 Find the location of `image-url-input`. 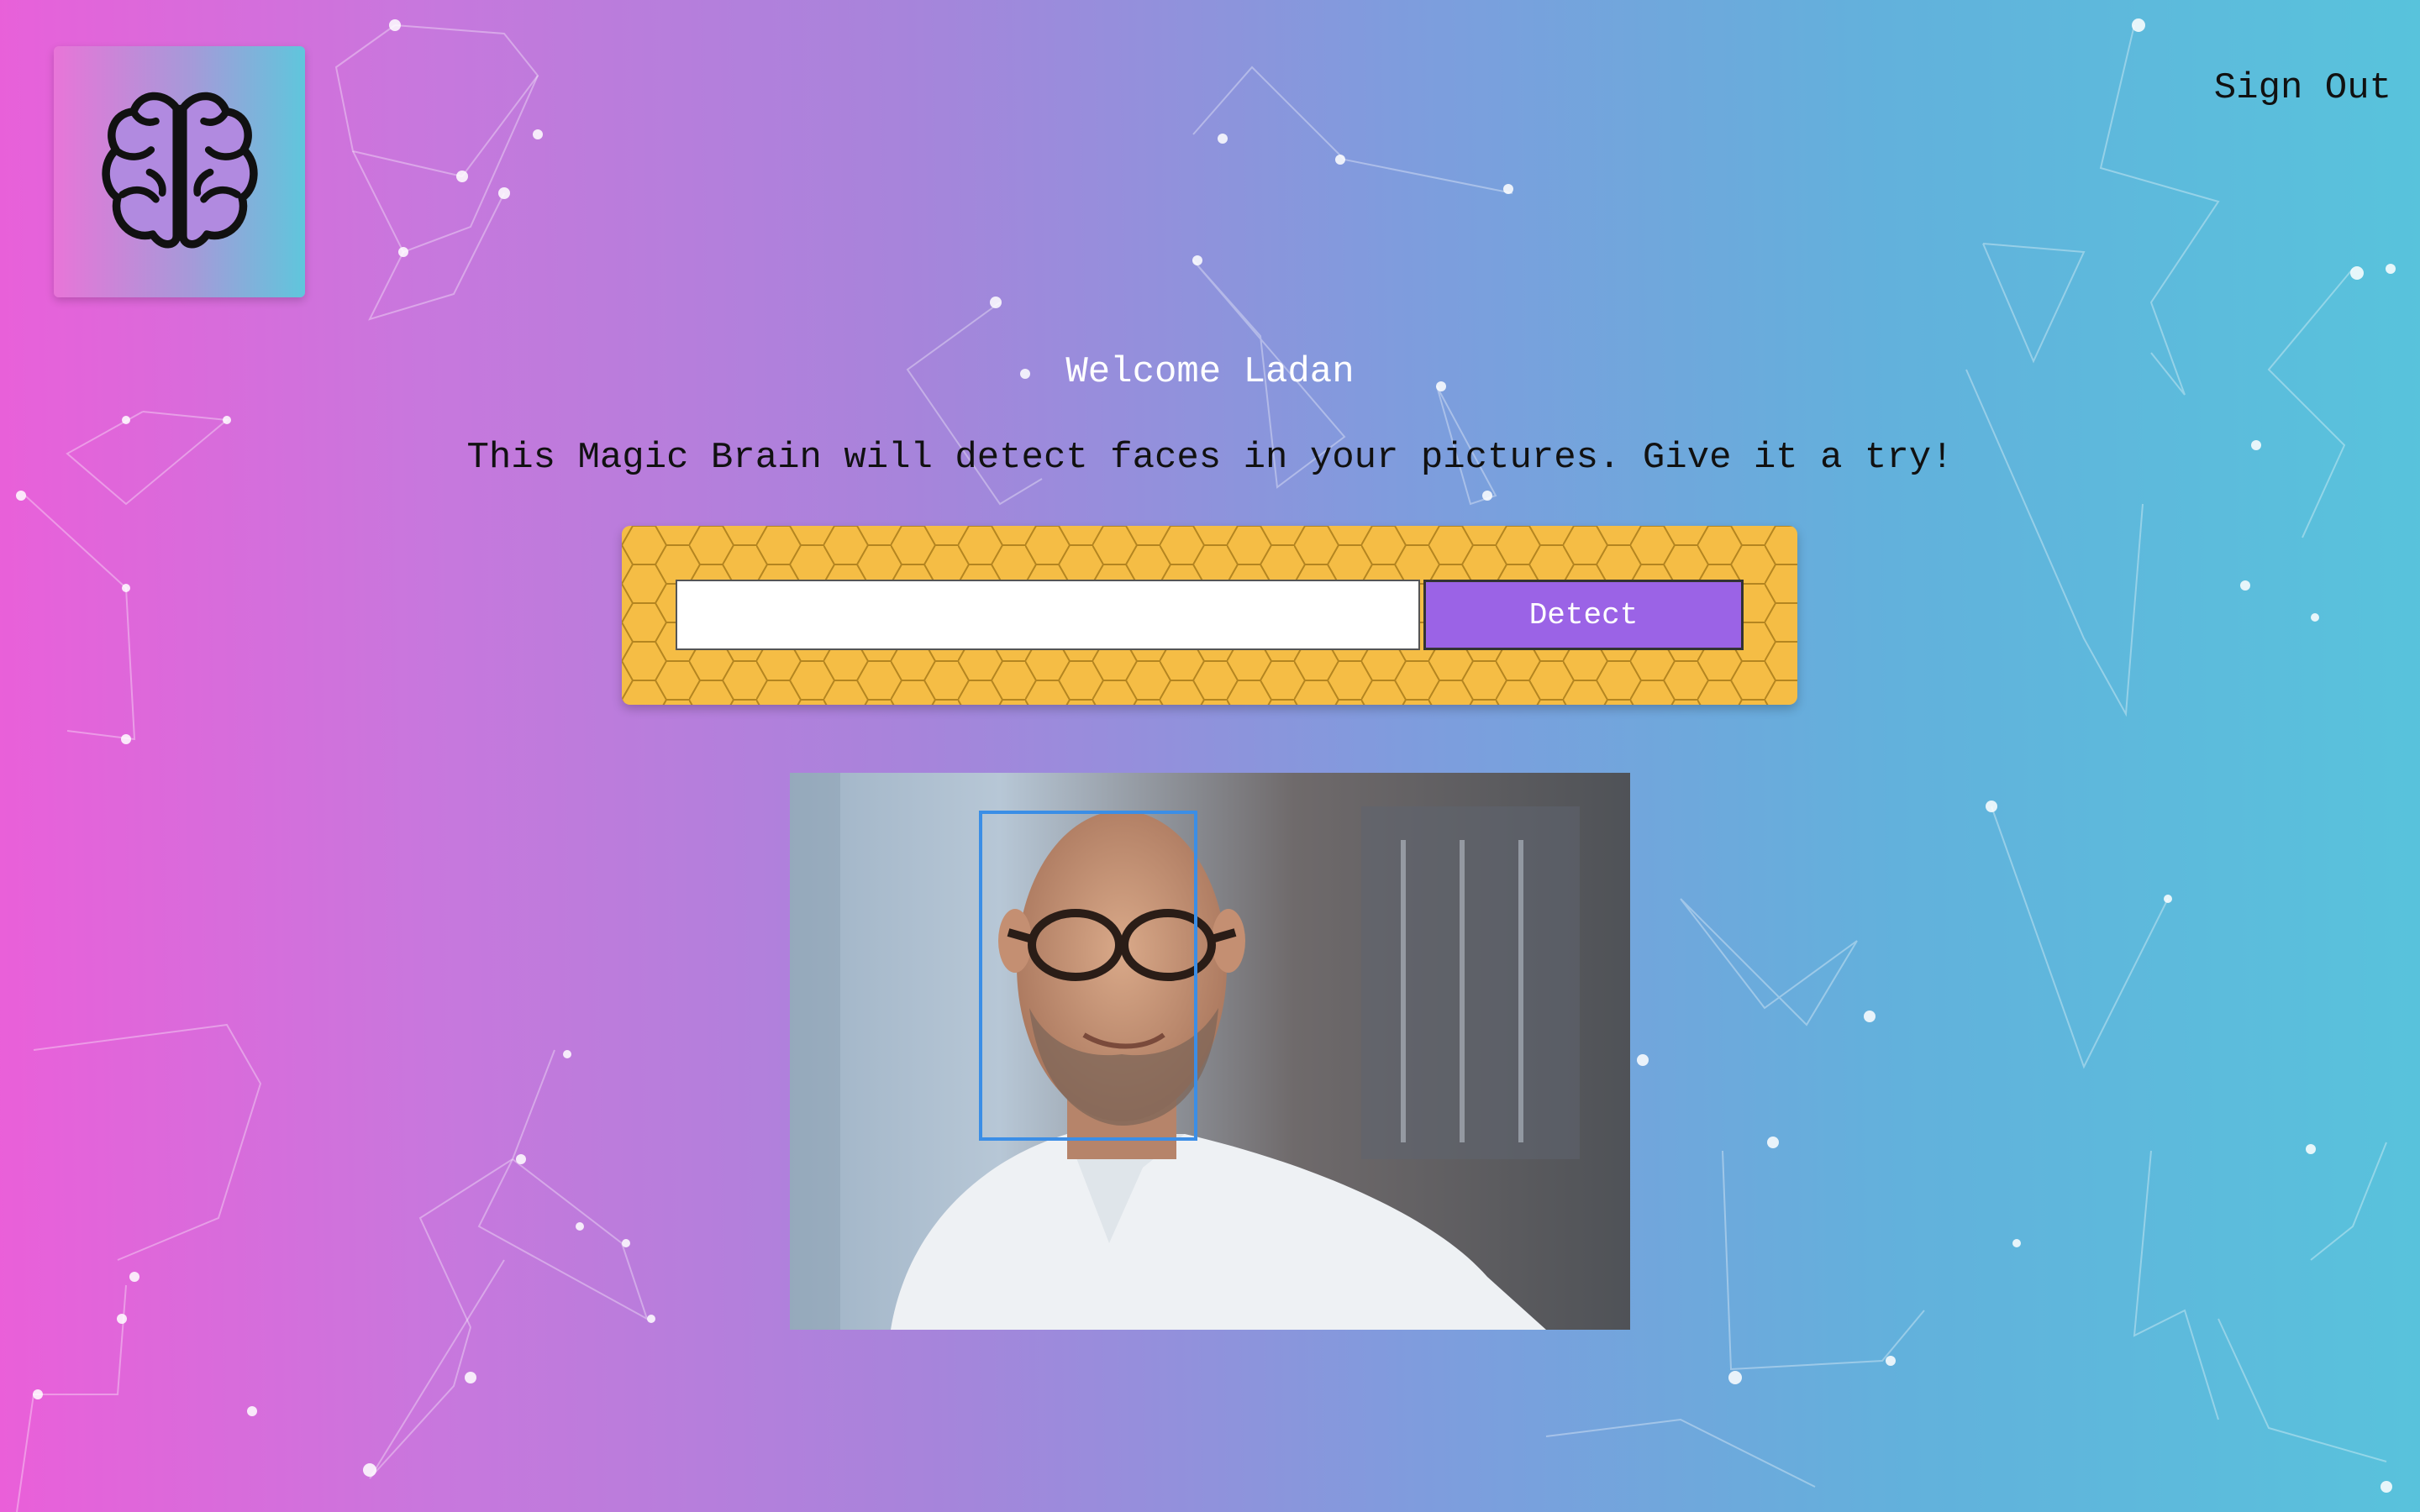

image-url-input is located at coordinates (1048, 615).